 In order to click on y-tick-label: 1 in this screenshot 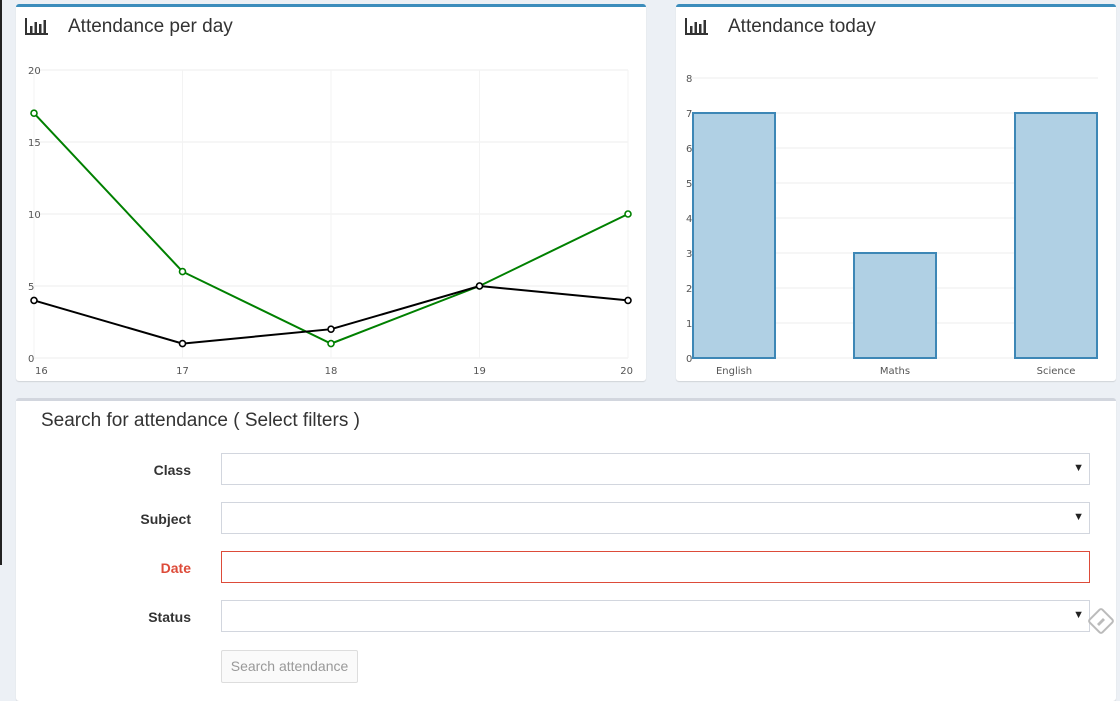, I will do `click(689, 324)`.